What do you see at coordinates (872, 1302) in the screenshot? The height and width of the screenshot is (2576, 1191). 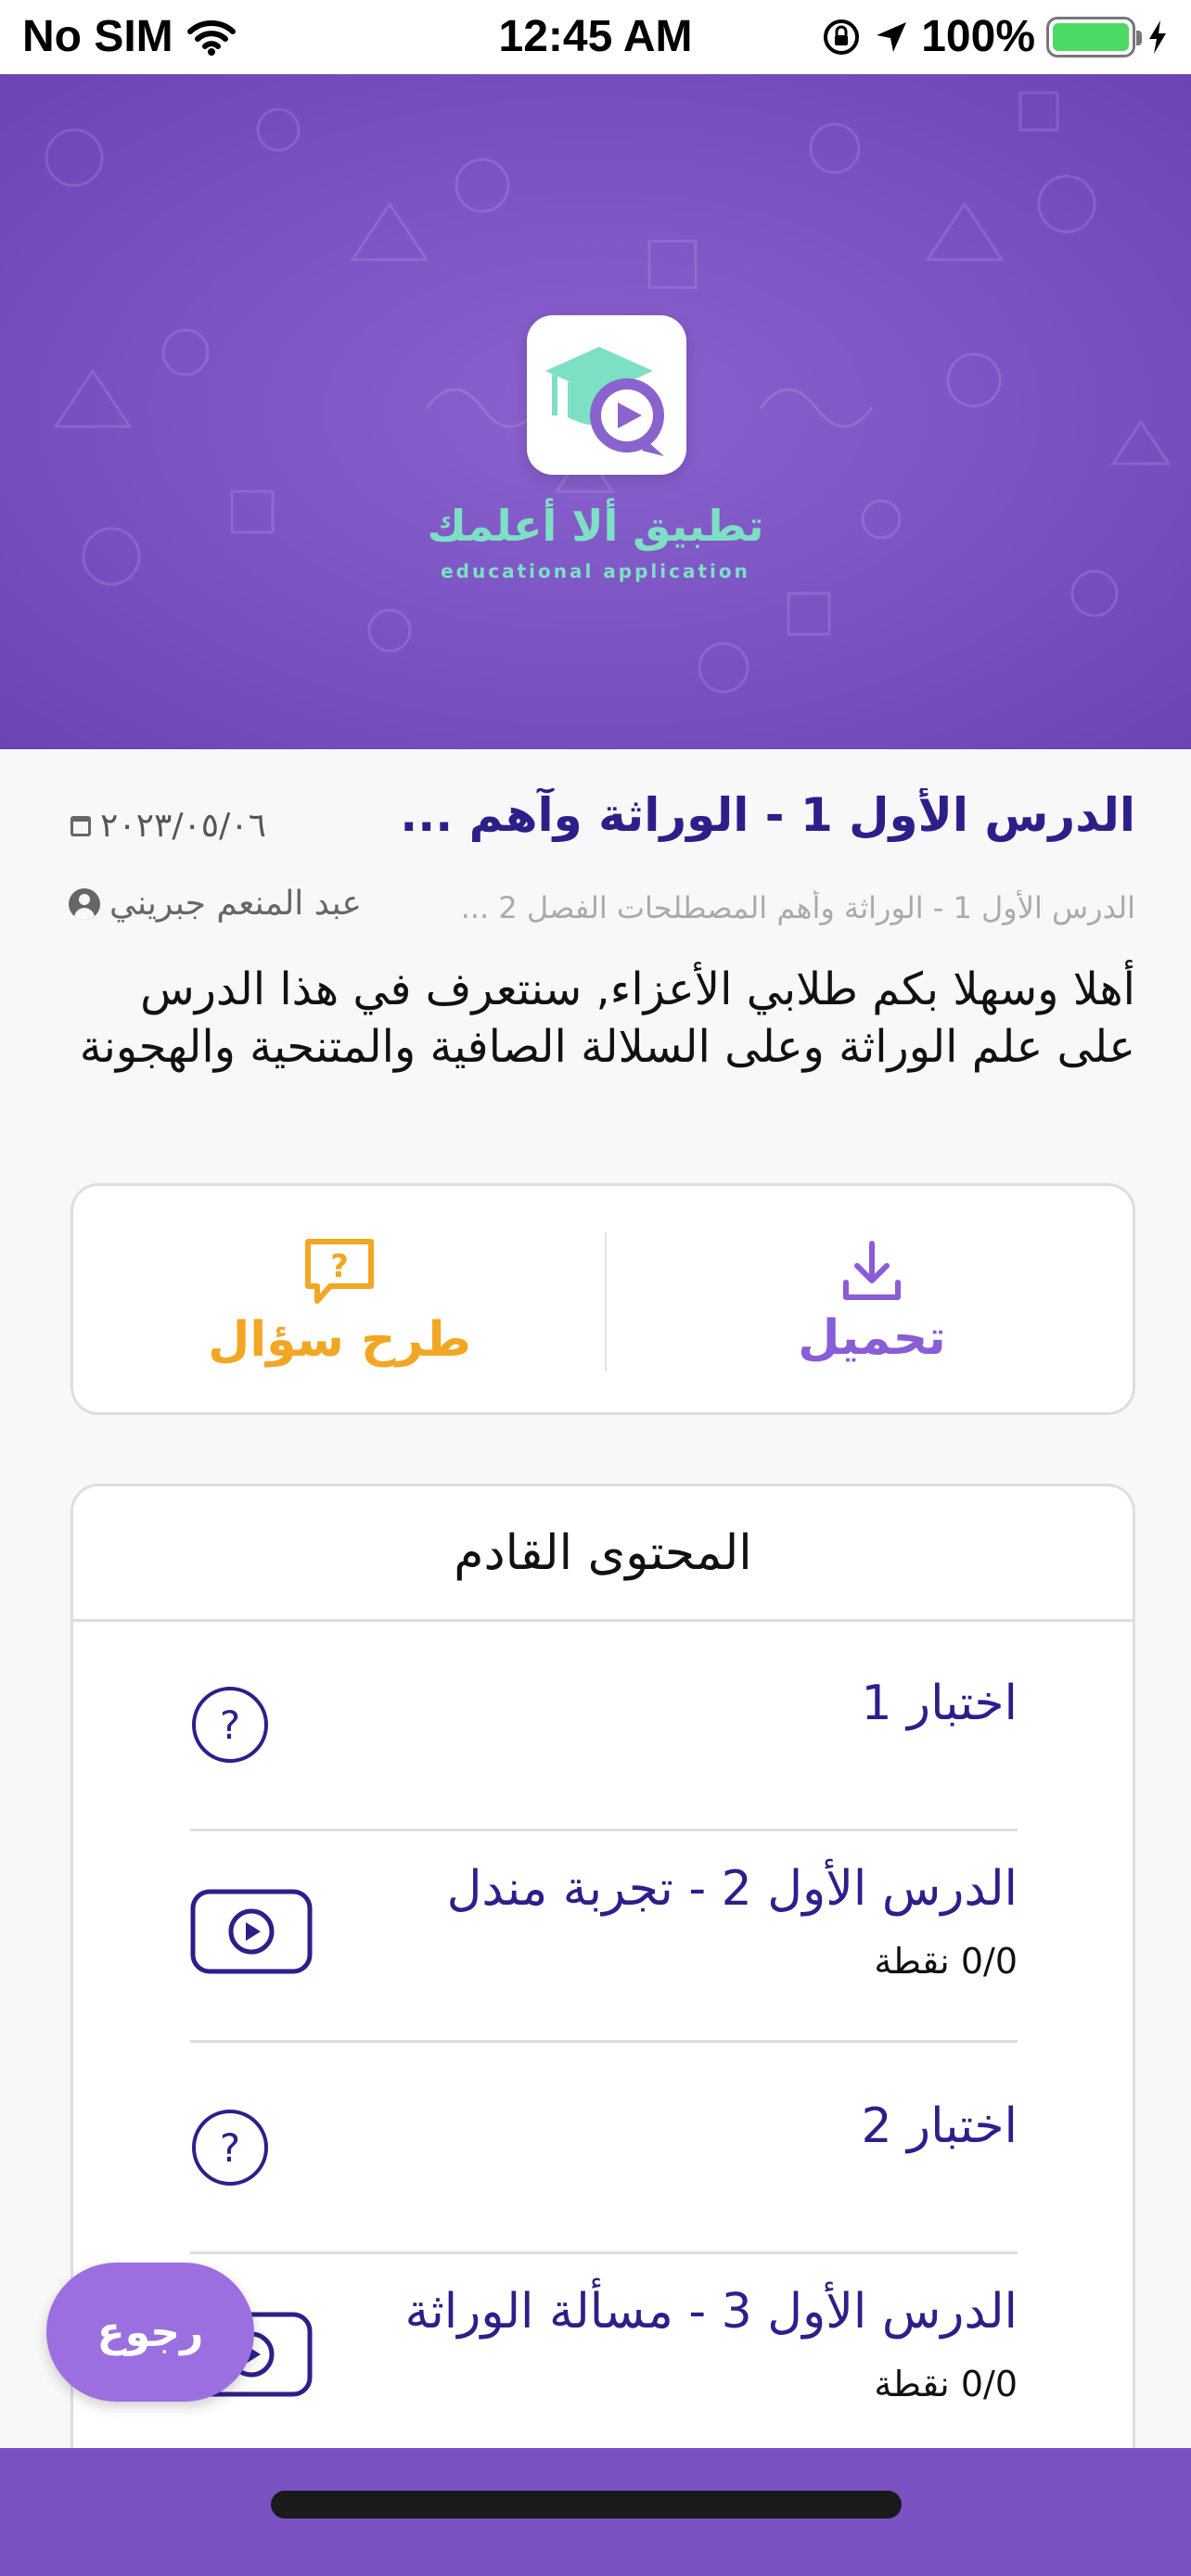 I see `download-button: تحميل` at bounding box center [872, 1302].